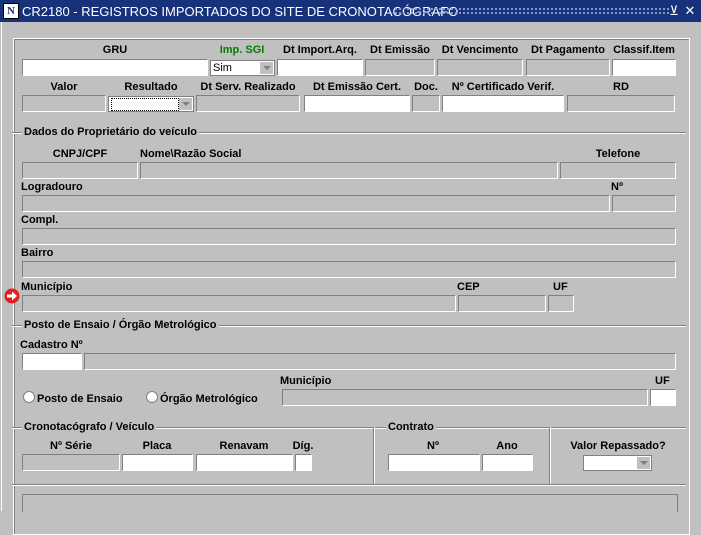 This screenshot has width=701, height=535. What do you see at coordinates (191, 154) in the screenshot?
I see `label-nome: Nome\Razão Social` at bounding box center [191, 154].